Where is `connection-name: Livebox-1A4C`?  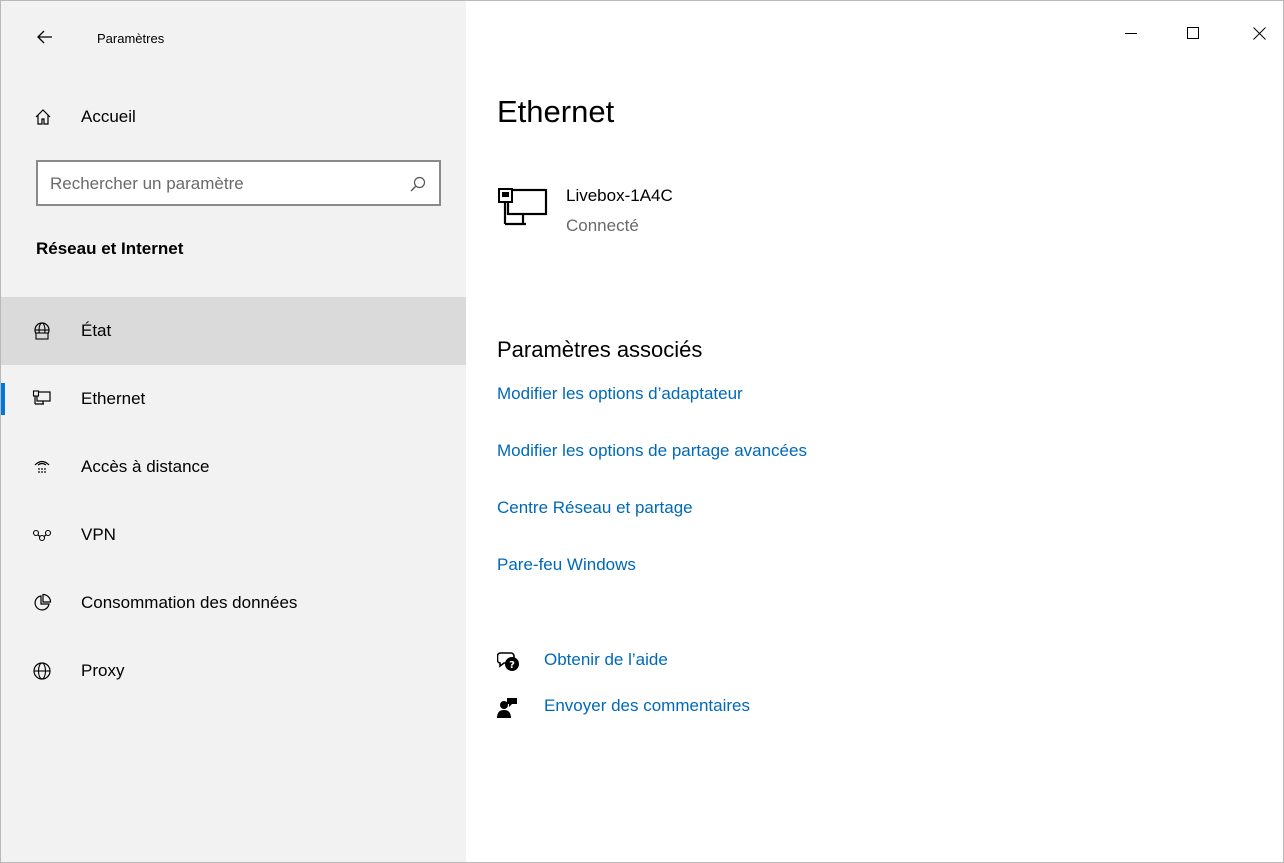 connection-name: Livebox-1A4C is located at coordinates (619, 196).